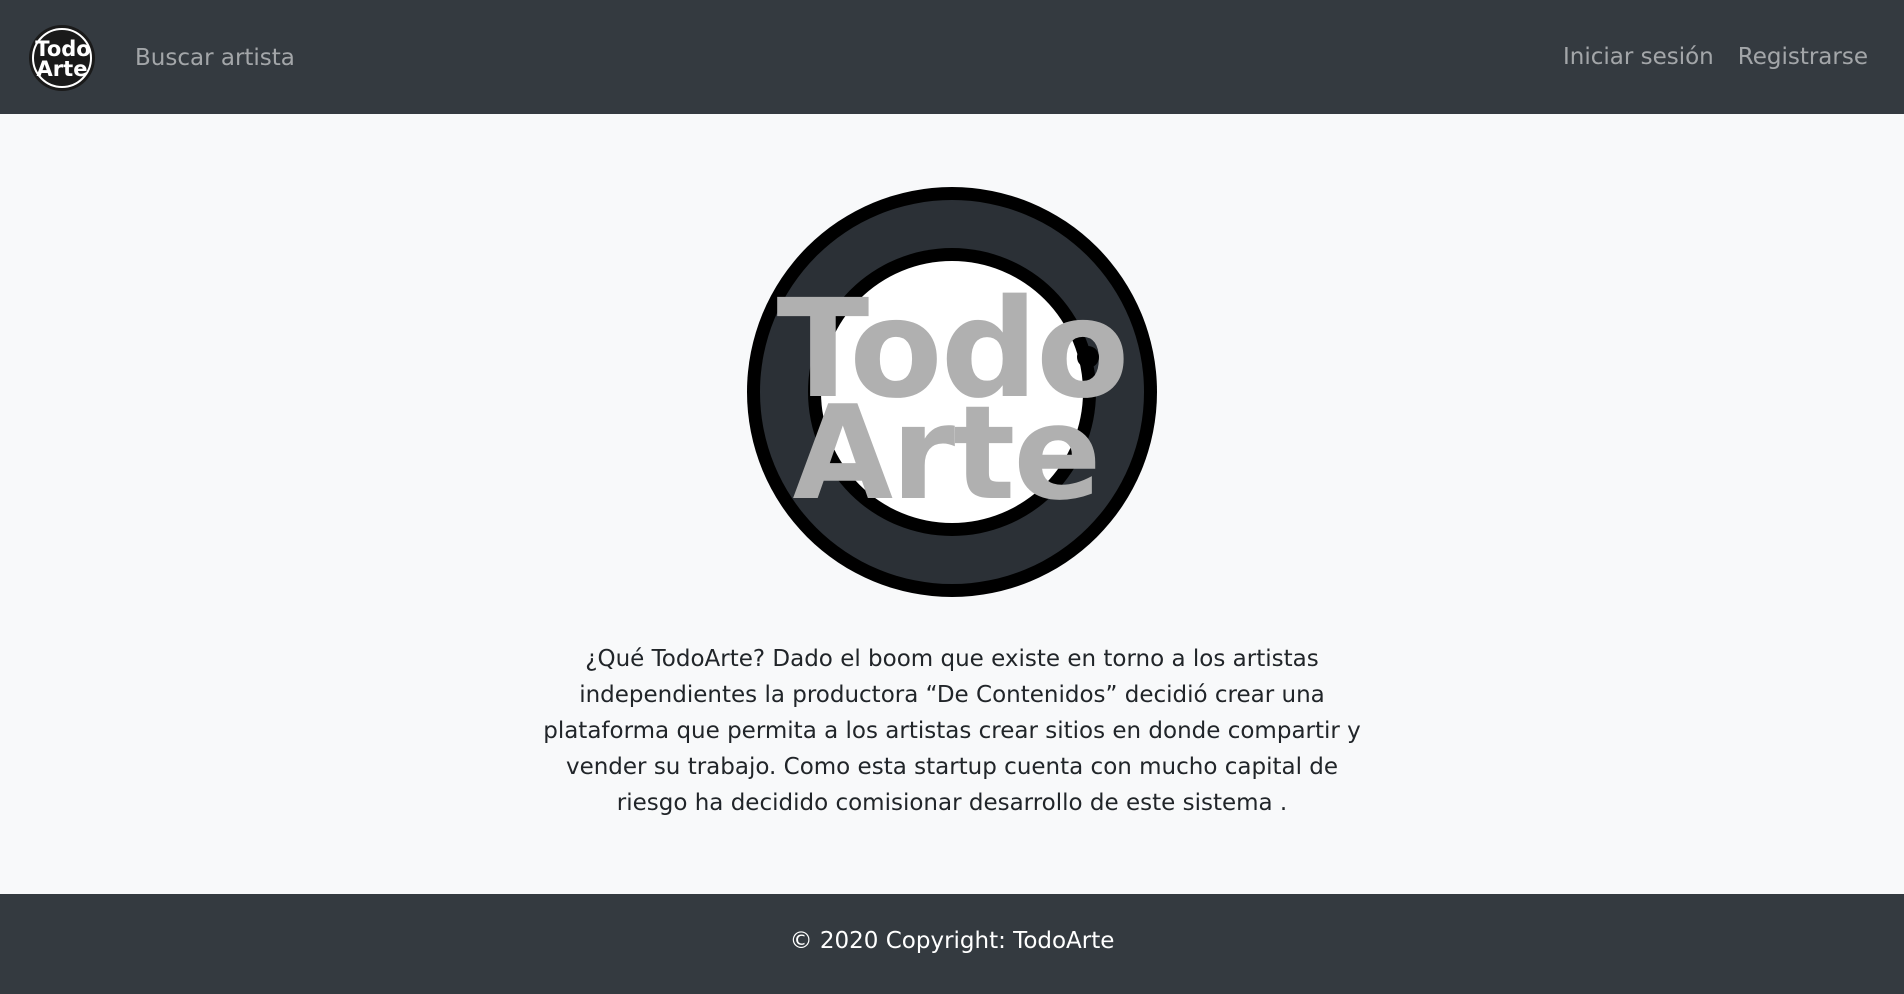 Image resolution: width=1904 pixels, height=994 pixels. Describe the element at coordinates (1803, 57) in the screenshot. I see `nav-register-link: Registrarse` at that location.